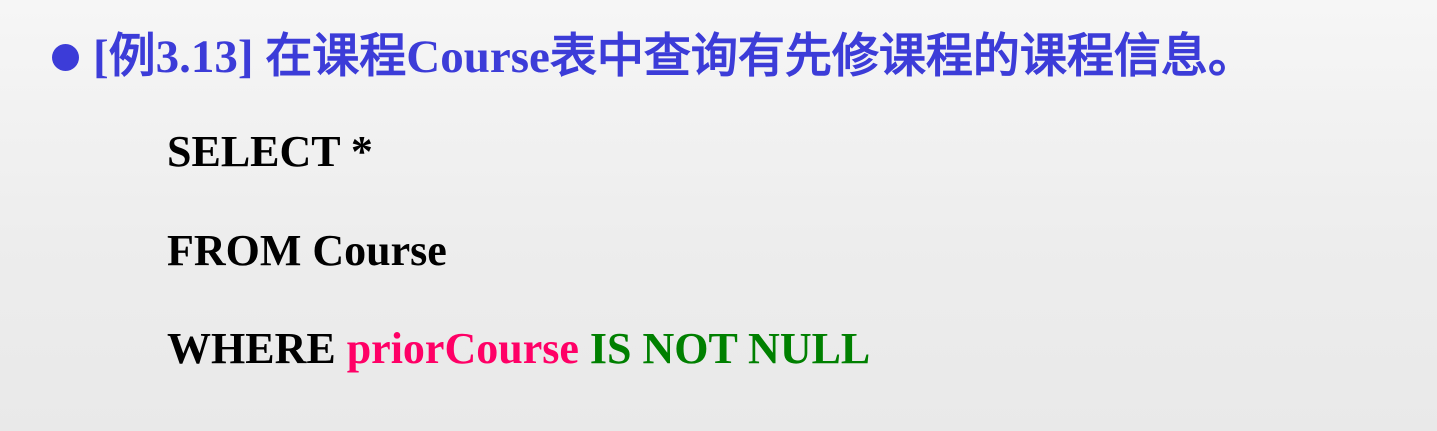  Describe the element at coordinates (270, 151) in the screenshot. I see `sql-select-line: SELECT *` at that location.